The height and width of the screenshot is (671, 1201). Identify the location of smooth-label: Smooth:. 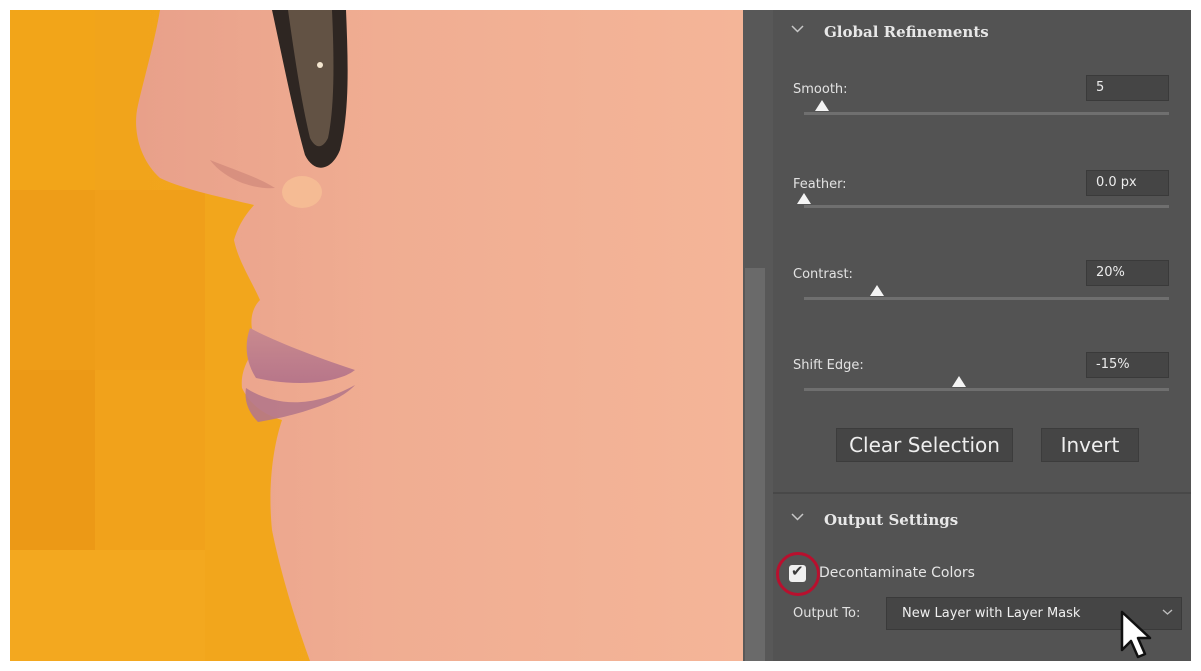
(820, 89).